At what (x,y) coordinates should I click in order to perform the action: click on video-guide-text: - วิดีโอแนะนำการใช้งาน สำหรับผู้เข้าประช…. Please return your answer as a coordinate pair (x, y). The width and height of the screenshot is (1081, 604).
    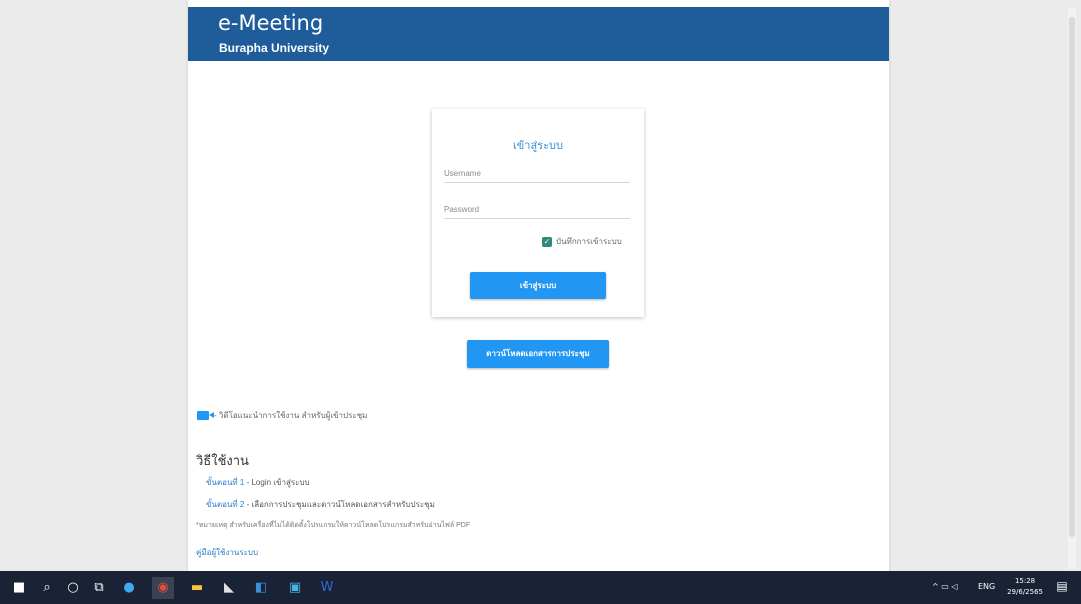
    Looking at the image, I should click on (291, 415).